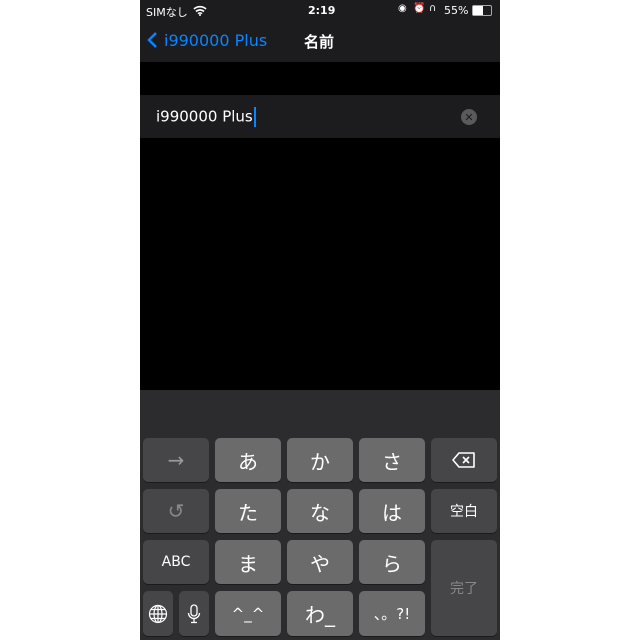 The height and width of the screenshot is (640, 640). What do you see at coordinates (204, 116) in the screenshot?
I see `name-input-value: i990000 Plus` at bounding box center [204, 116].